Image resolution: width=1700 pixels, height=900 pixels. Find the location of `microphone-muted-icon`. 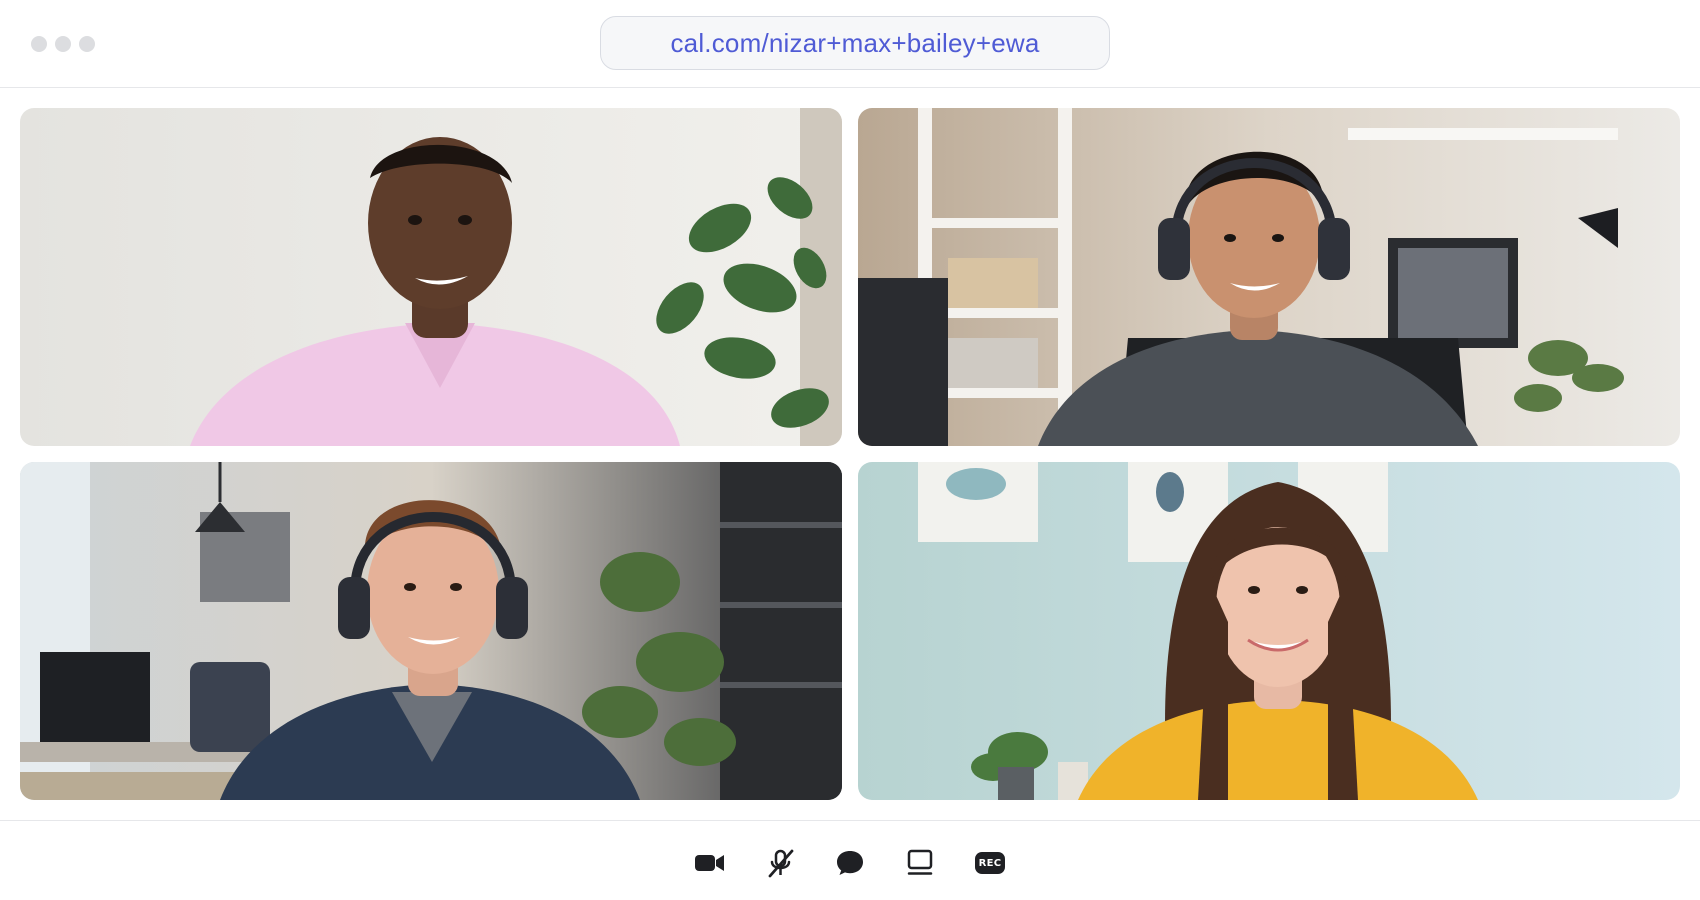

microphone-muted-icon is located at coordinates (781, 863).